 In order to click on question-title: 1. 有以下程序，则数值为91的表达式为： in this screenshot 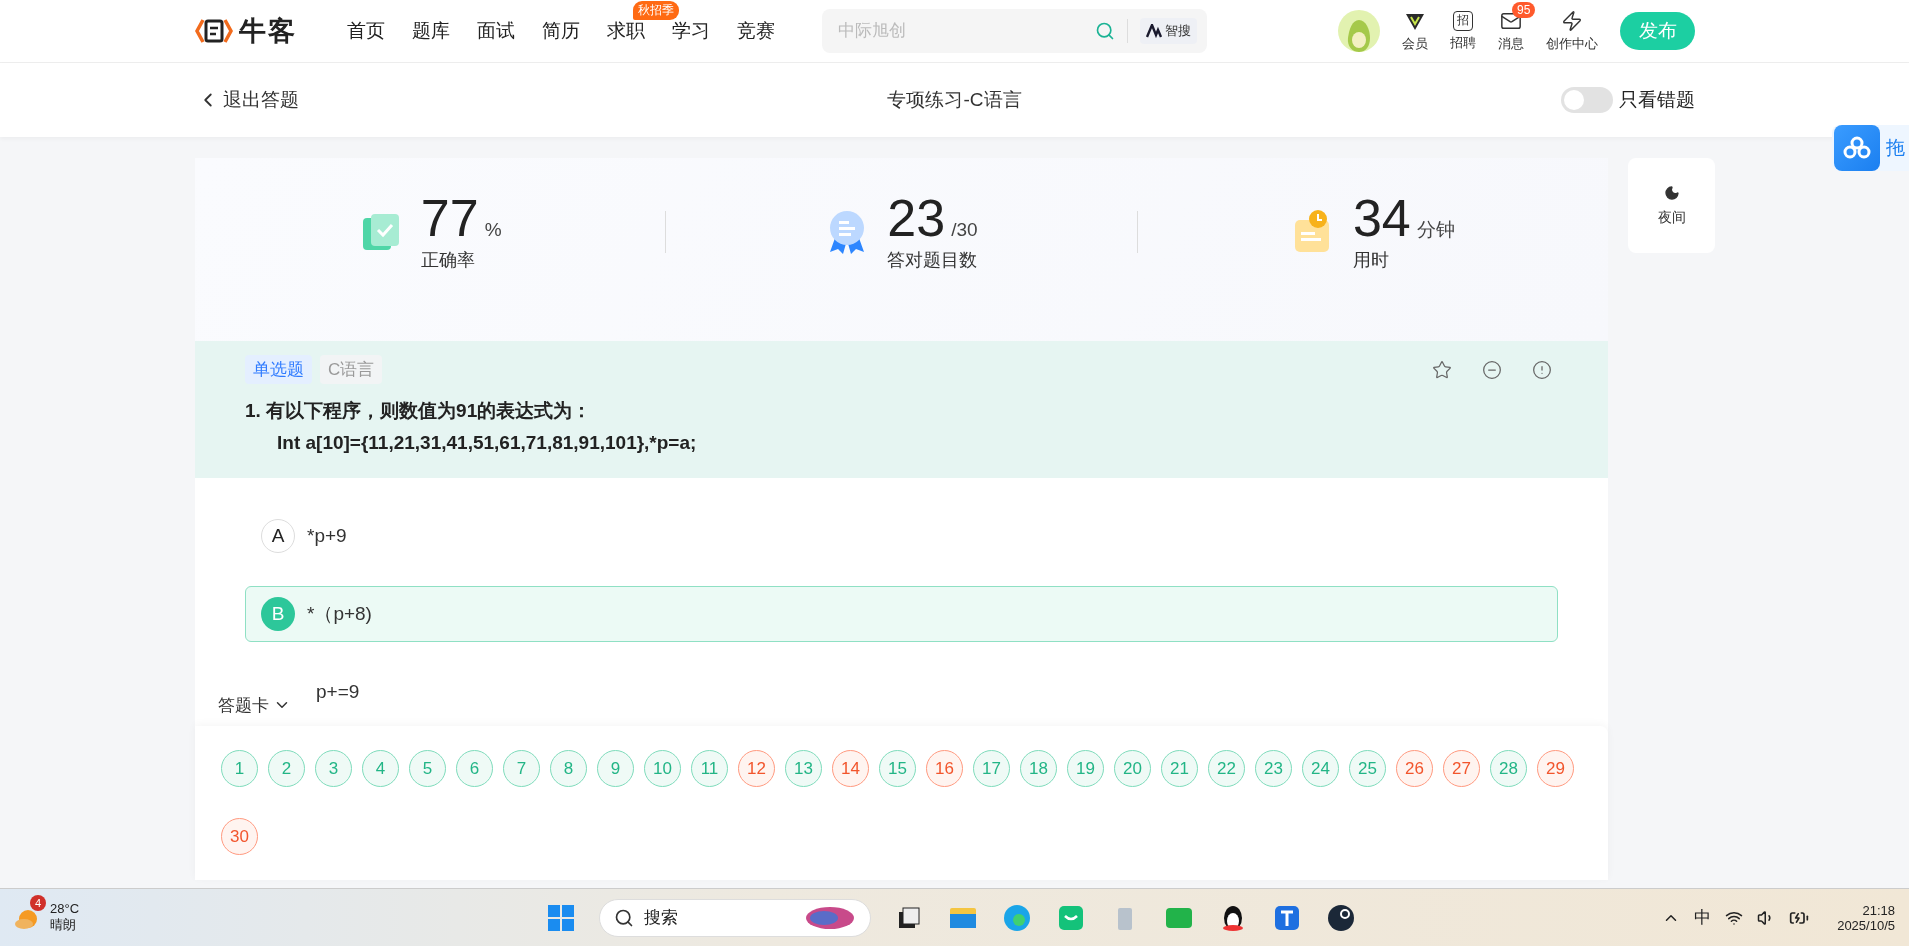, I will do `click(419, 411)`.